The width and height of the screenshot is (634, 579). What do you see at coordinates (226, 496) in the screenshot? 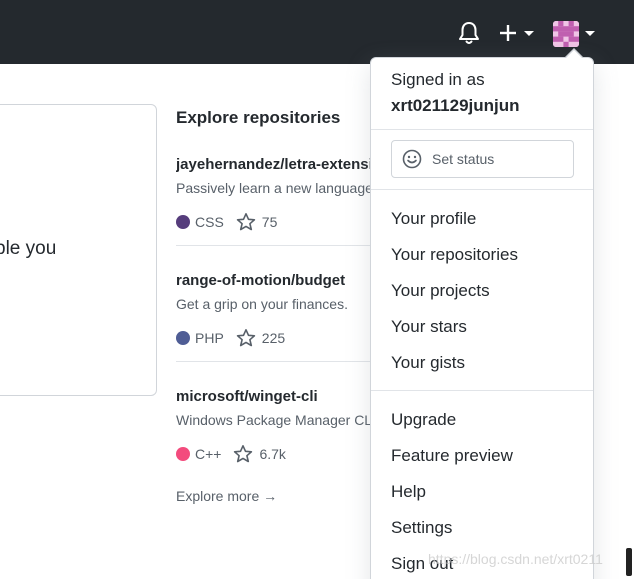
I see `explore-more-link: Explore more →` at bounding box center [226, 496].